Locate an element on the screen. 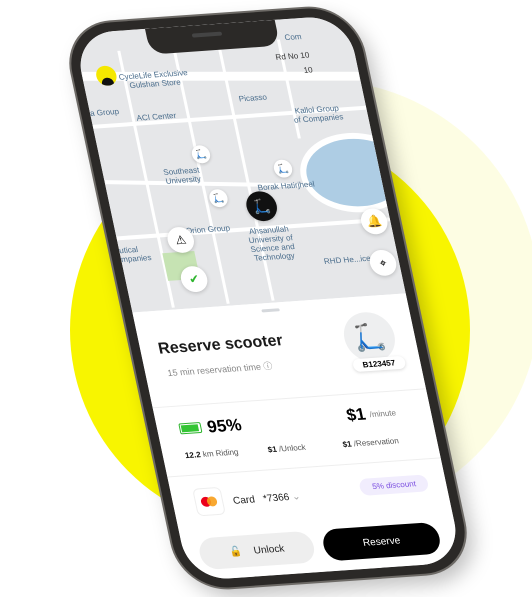 The width and height of the screenshot is (532, 597). reserve-button: Reserve is located at coordinates (381, 541).